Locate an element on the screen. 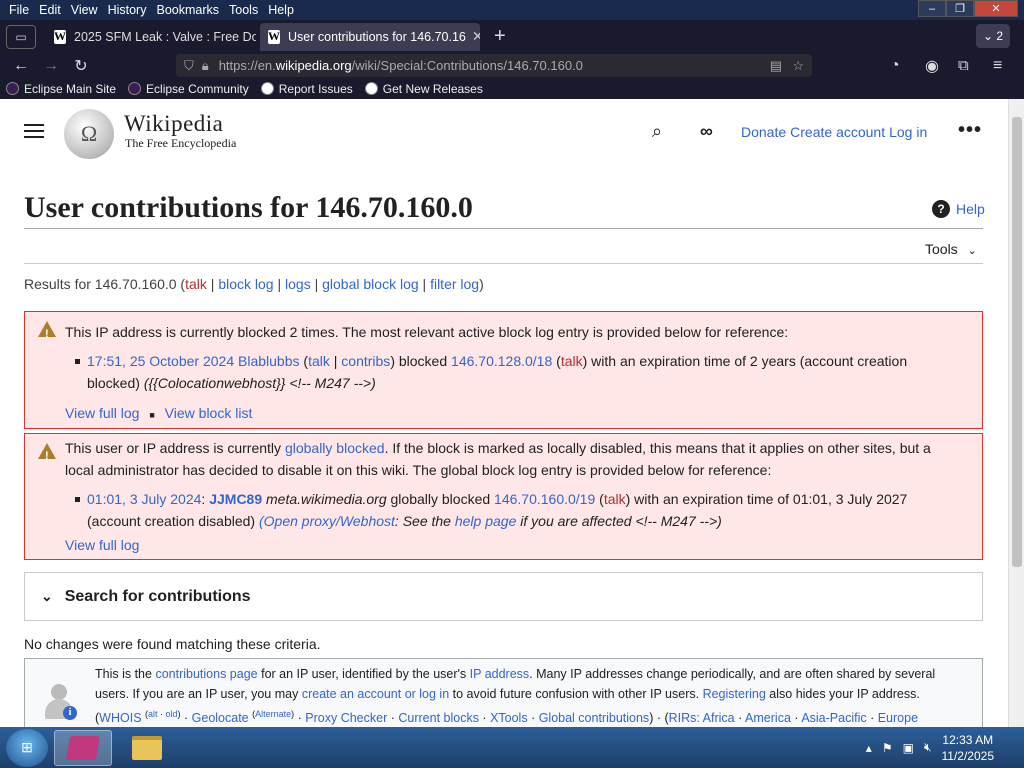 The image size is (1024, 768). donate-link: Donate is located at coordinates (763, 132).